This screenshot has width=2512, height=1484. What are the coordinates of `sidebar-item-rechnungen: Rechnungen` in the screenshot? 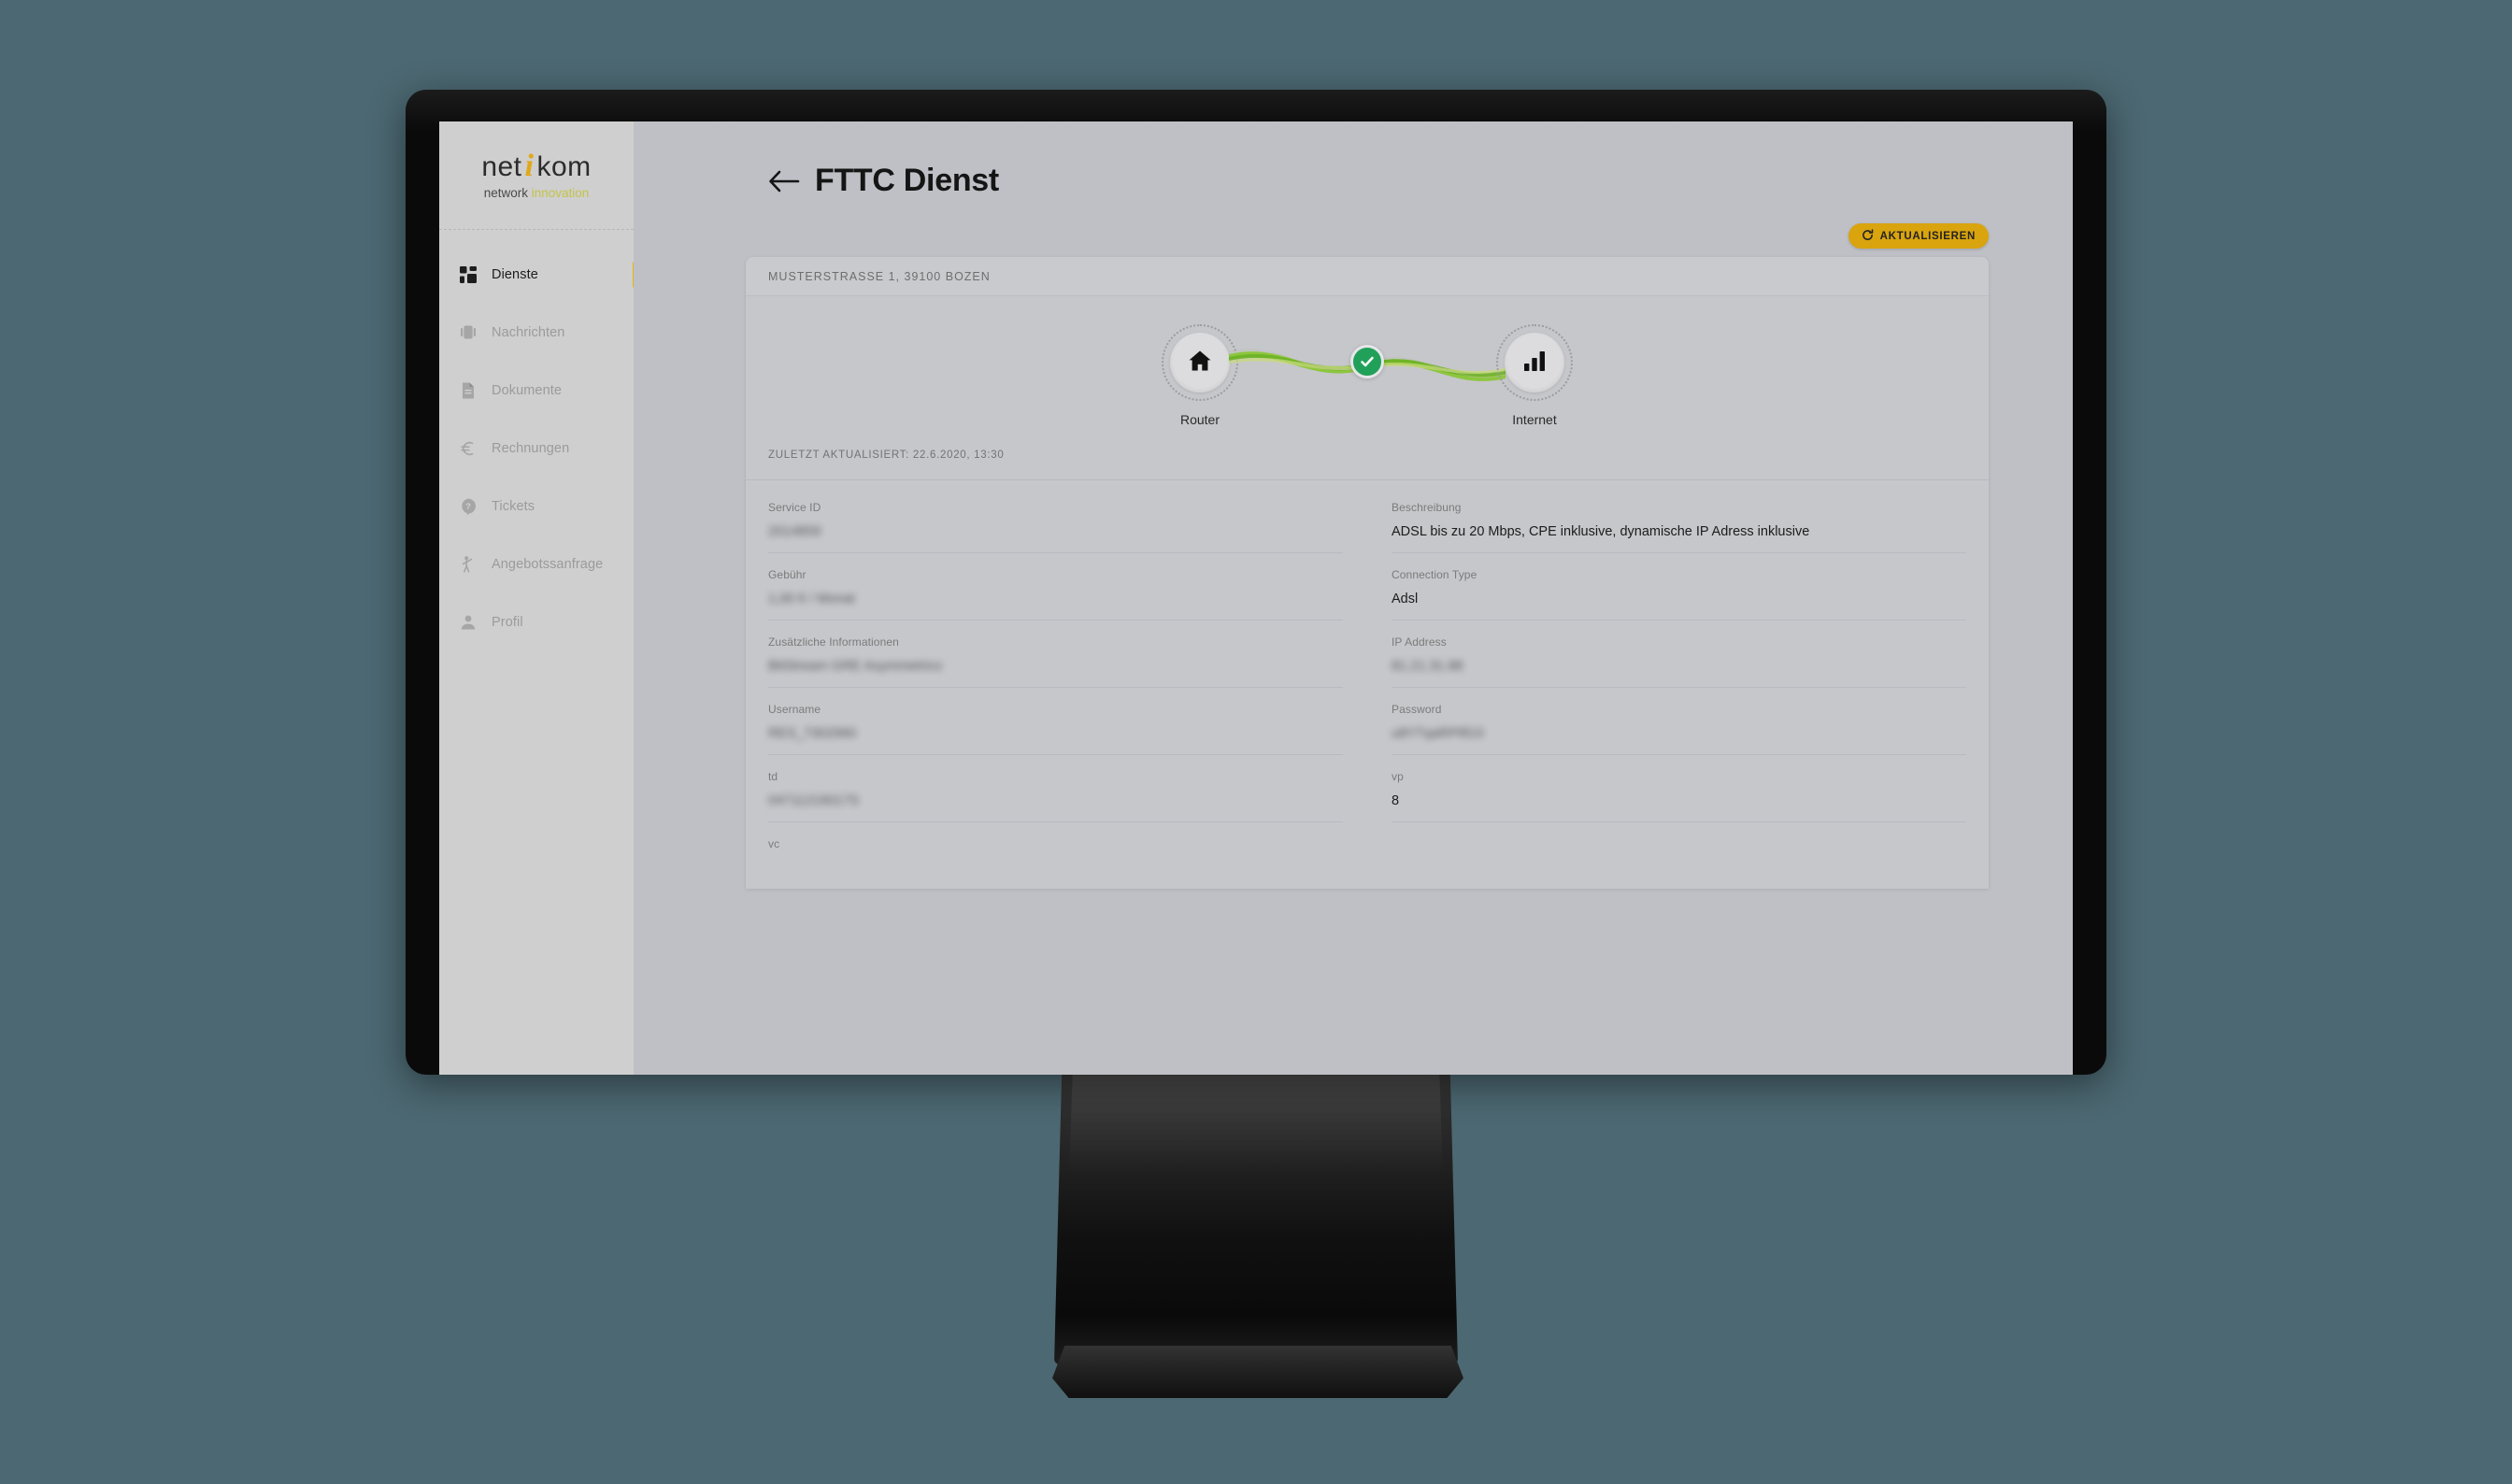 It's located at (536, 448).